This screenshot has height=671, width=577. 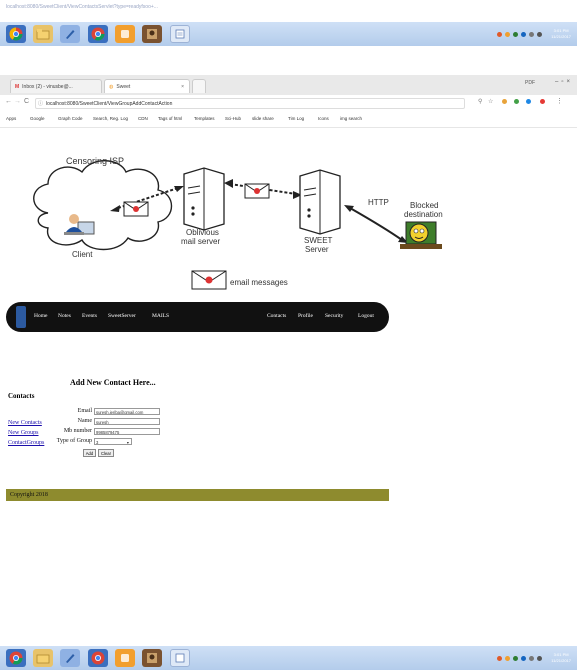 I want to click on star-icon: ☆, so click(x=490, y=101).